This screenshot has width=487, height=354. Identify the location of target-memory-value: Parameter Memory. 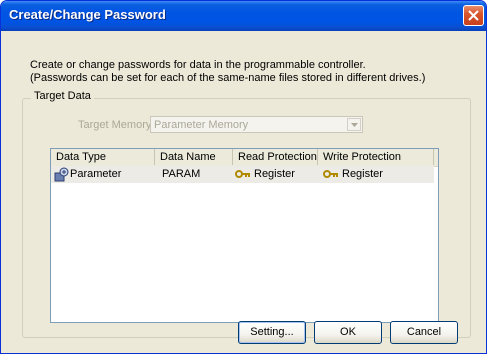
(201, 125).